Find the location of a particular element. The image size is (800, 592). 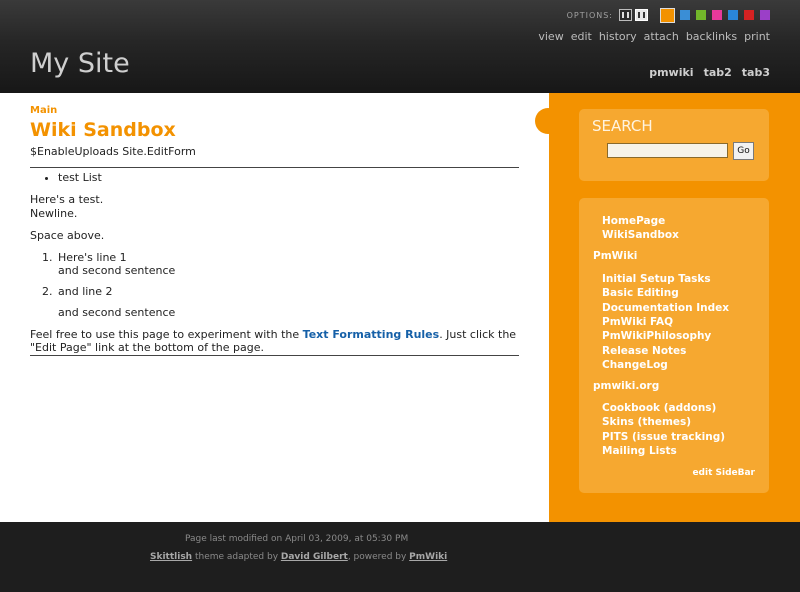

sidebar-item-basic-editing: Basic Editing is located at coordinates (640, 293).